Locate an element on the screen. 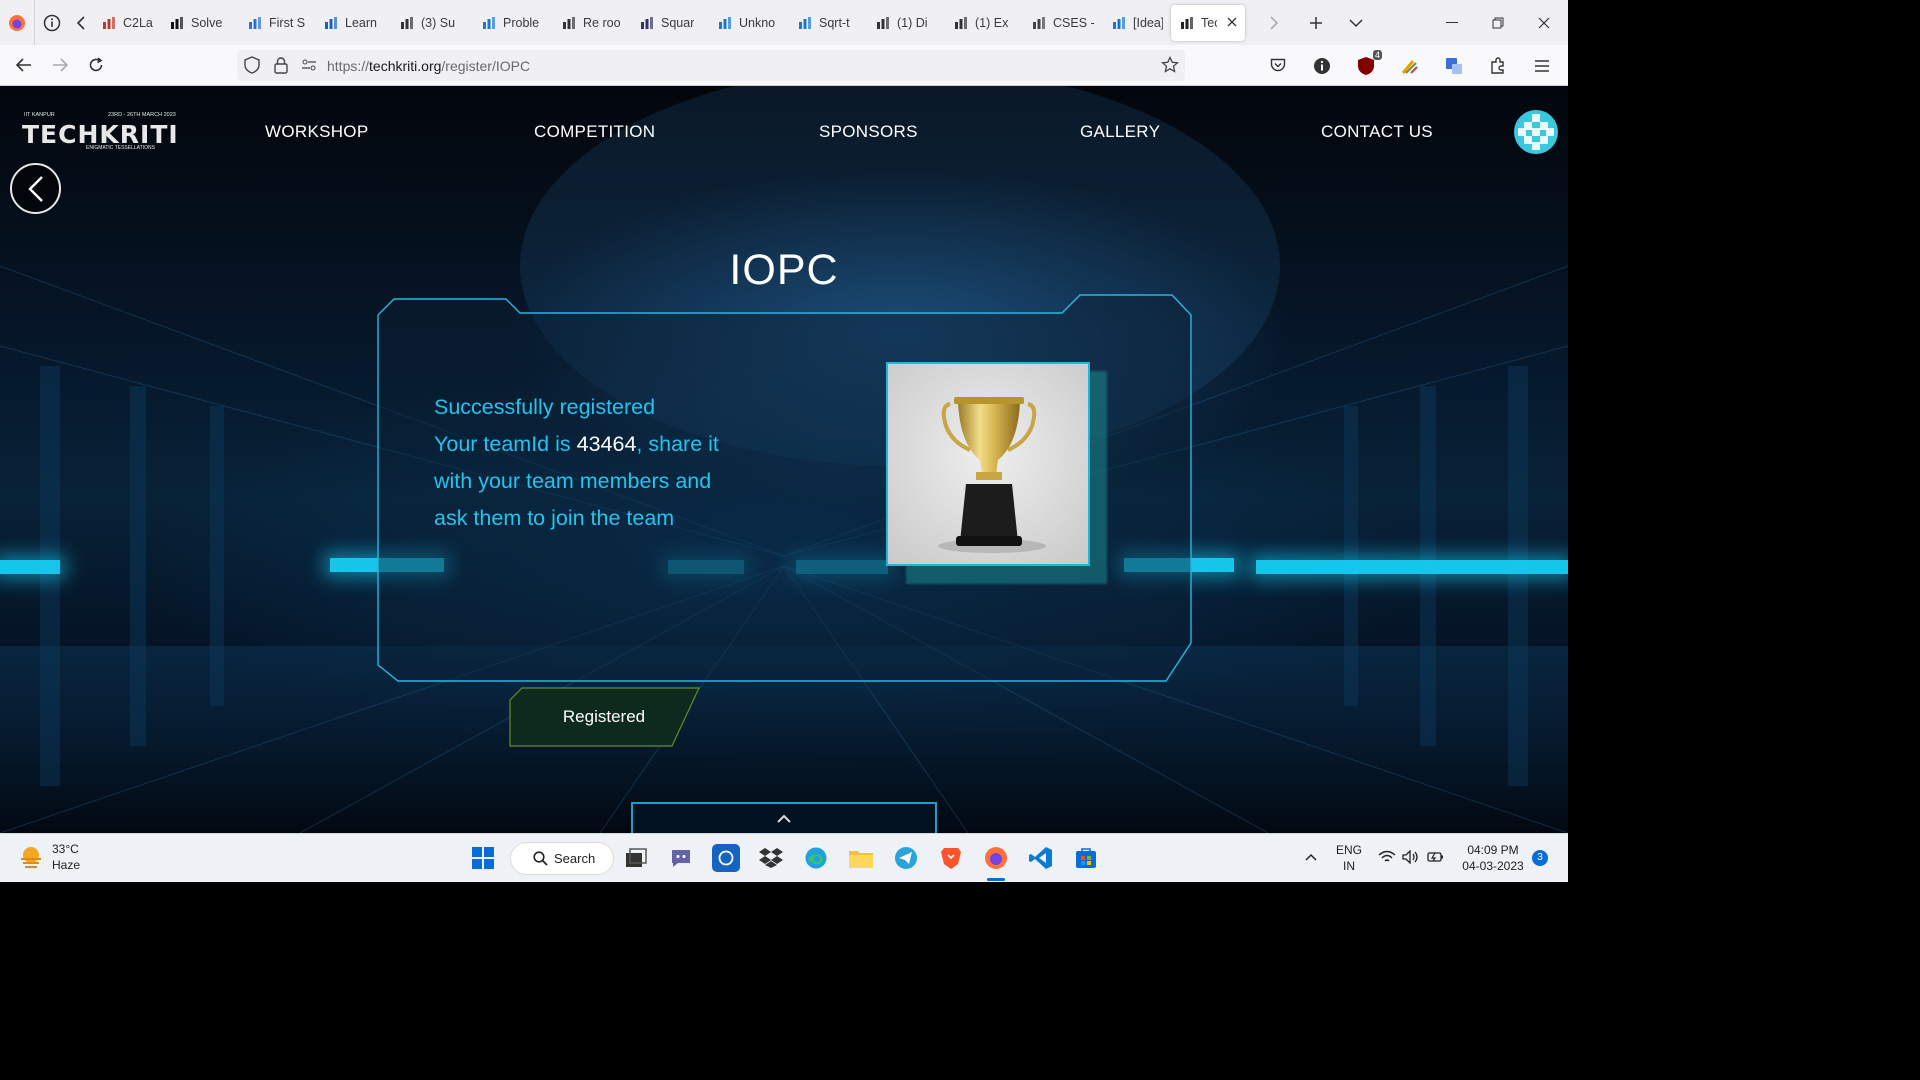 The height and width of the screenshot is (1080, 1920). volume-icon is located at coordinates (1411, 858).